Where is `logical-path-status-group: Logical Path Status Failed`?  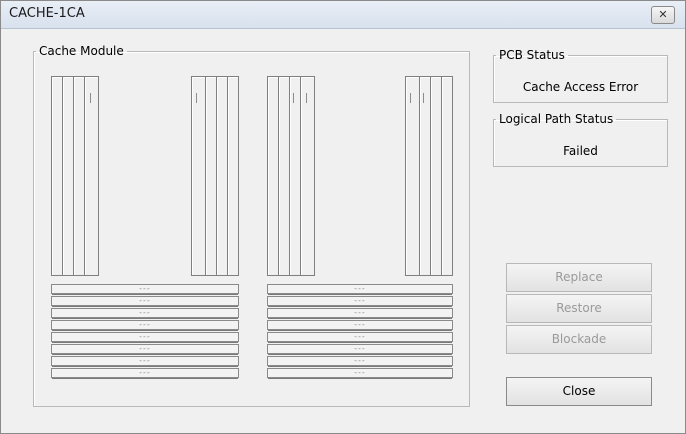 logical-path-status-group: Logical Path Status Failed is located at coordinates (580, 139).